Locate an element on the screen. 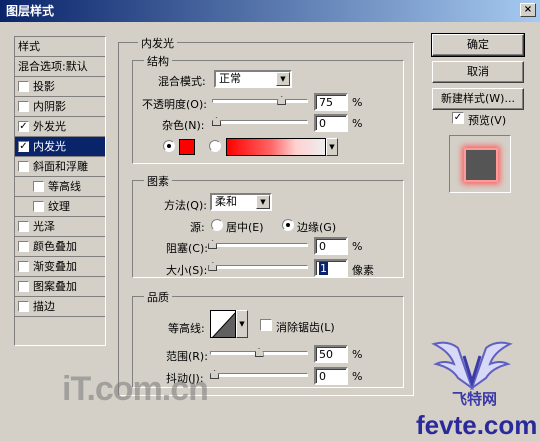 Image resolution: width=540 pixels, height=441 pixels. gradient-radio is located at coordinates (215, 146).